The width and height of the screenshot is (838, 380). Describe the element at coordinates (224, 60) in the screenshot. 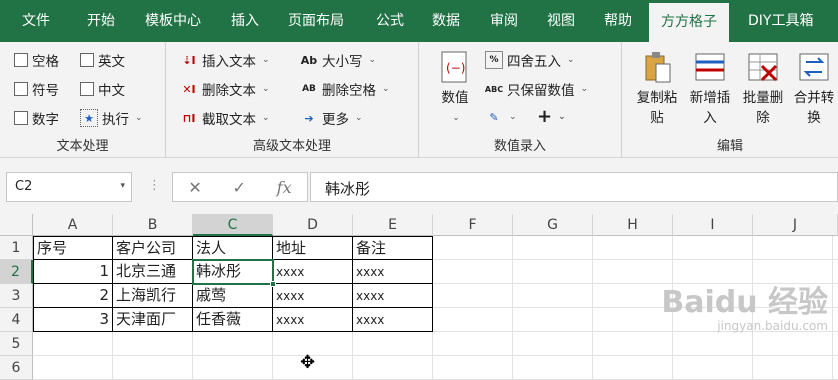

I see `insert-text-button: ⇣I 插入文本 ⌄` at that location.